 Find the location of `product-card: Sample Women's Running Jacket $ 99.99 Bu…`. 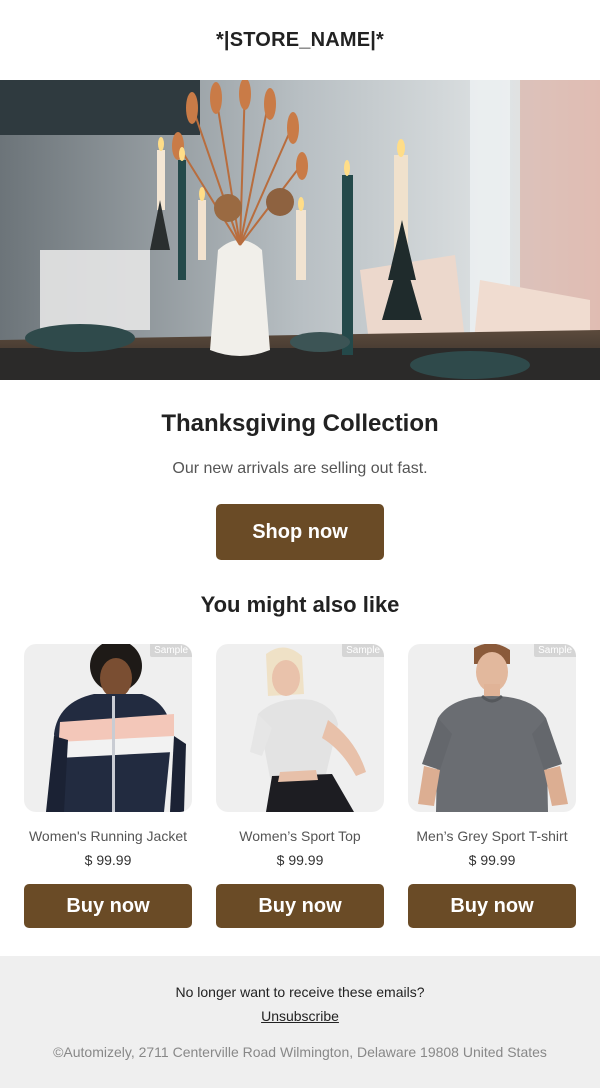

product-card: Sample Women's Running Jacket $ 99.99 Bu… is located at coordinates (108, 786).